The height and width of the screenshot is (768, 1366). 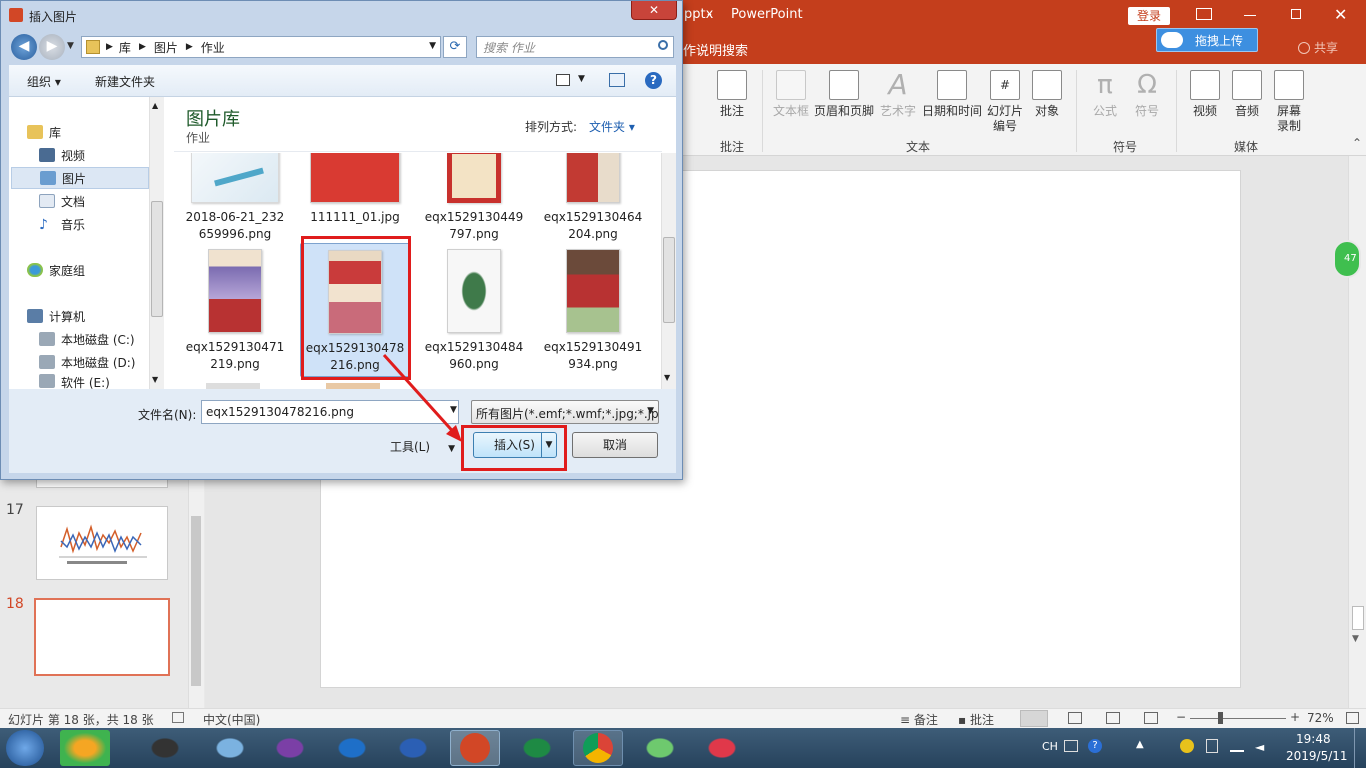 What do you see at coordinates (1113, 718) in the screenshot?
I see `reading-view-icon` at bounding box center [1113, 718].